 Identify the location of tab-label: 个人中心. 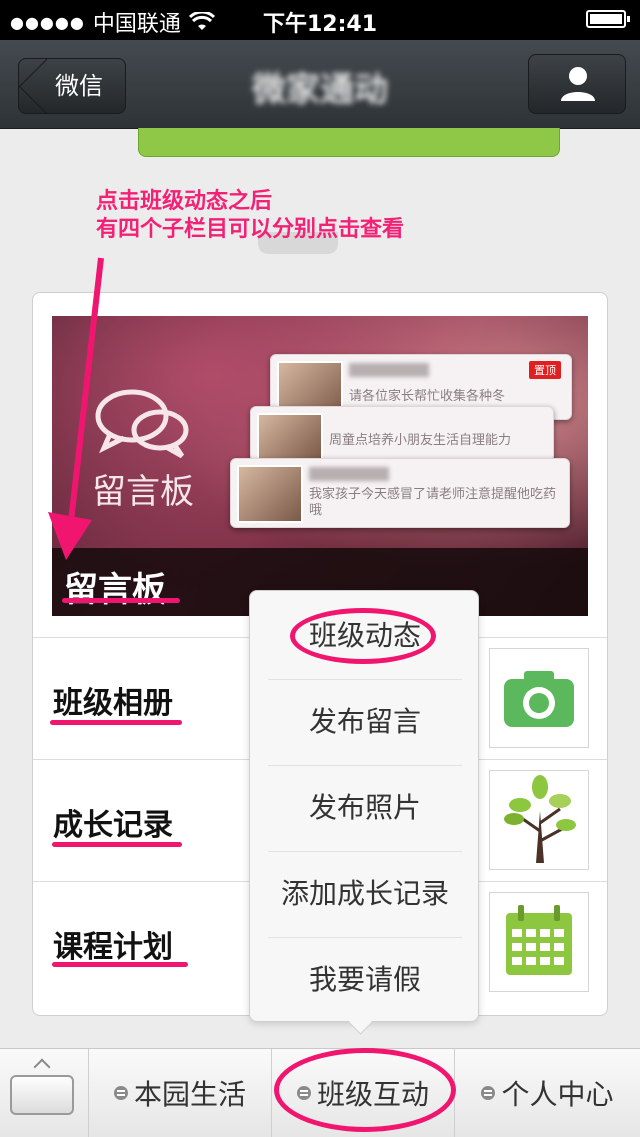
(557, 1094).